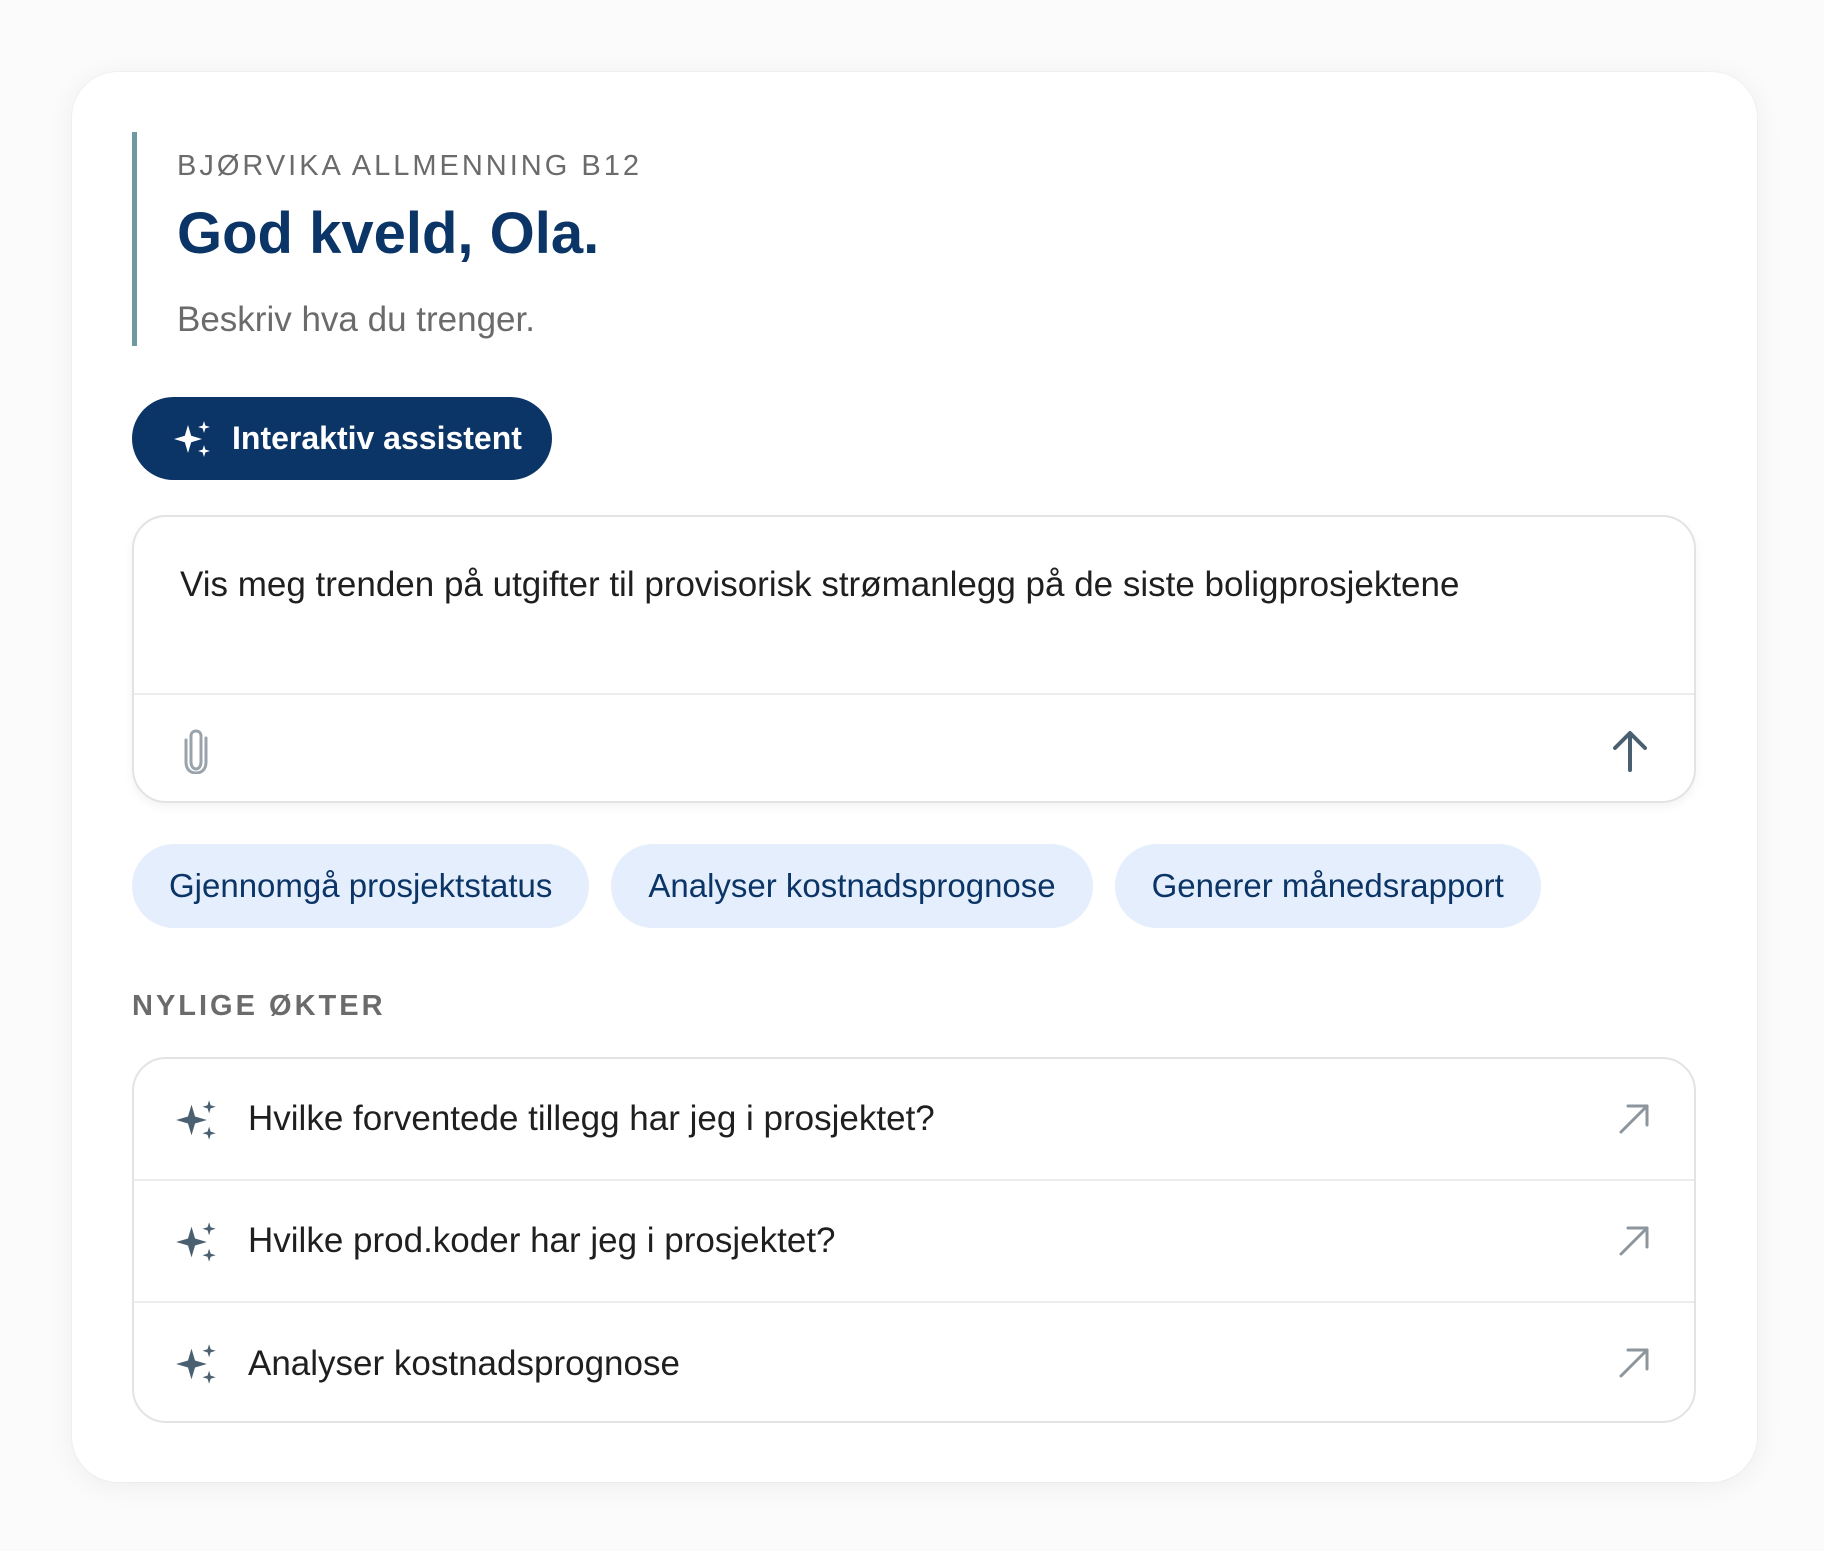  What do you see at coordinates (852, 886) in the screenshot?
I see `suggestion-chip-cost-forecast: Analyser kostnadsprognose` at bounding box center [852, 886].